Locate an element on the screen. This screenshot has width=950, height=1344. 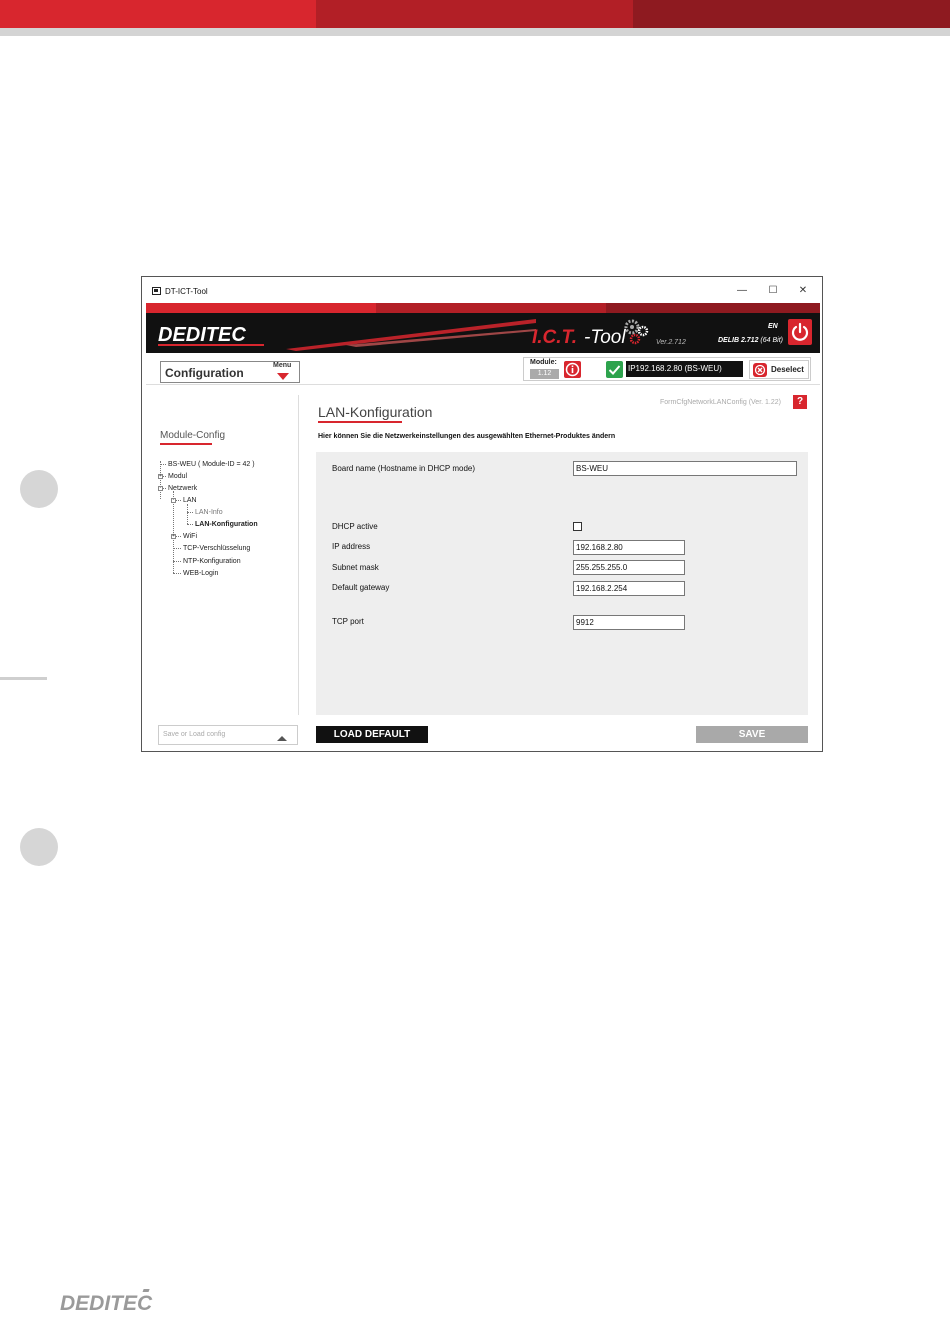
form-identifier: FormCfgNetworkLANConfig (Ver. 1.22) is located at coordinates (720, 402).